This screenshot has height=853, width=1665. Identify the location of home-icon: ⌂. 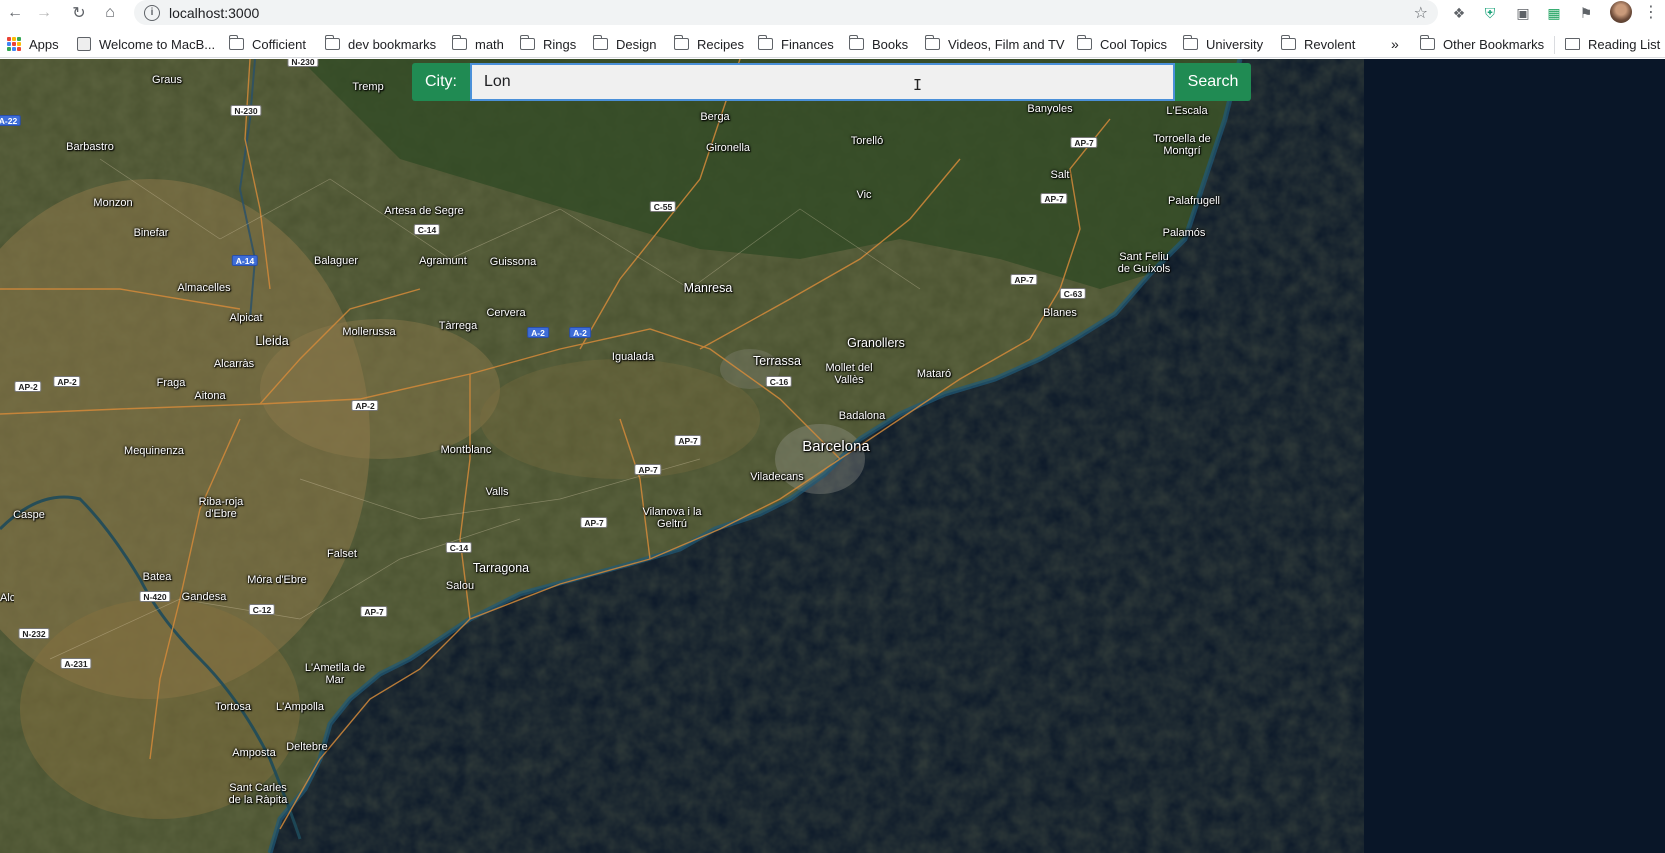
(110, 13).